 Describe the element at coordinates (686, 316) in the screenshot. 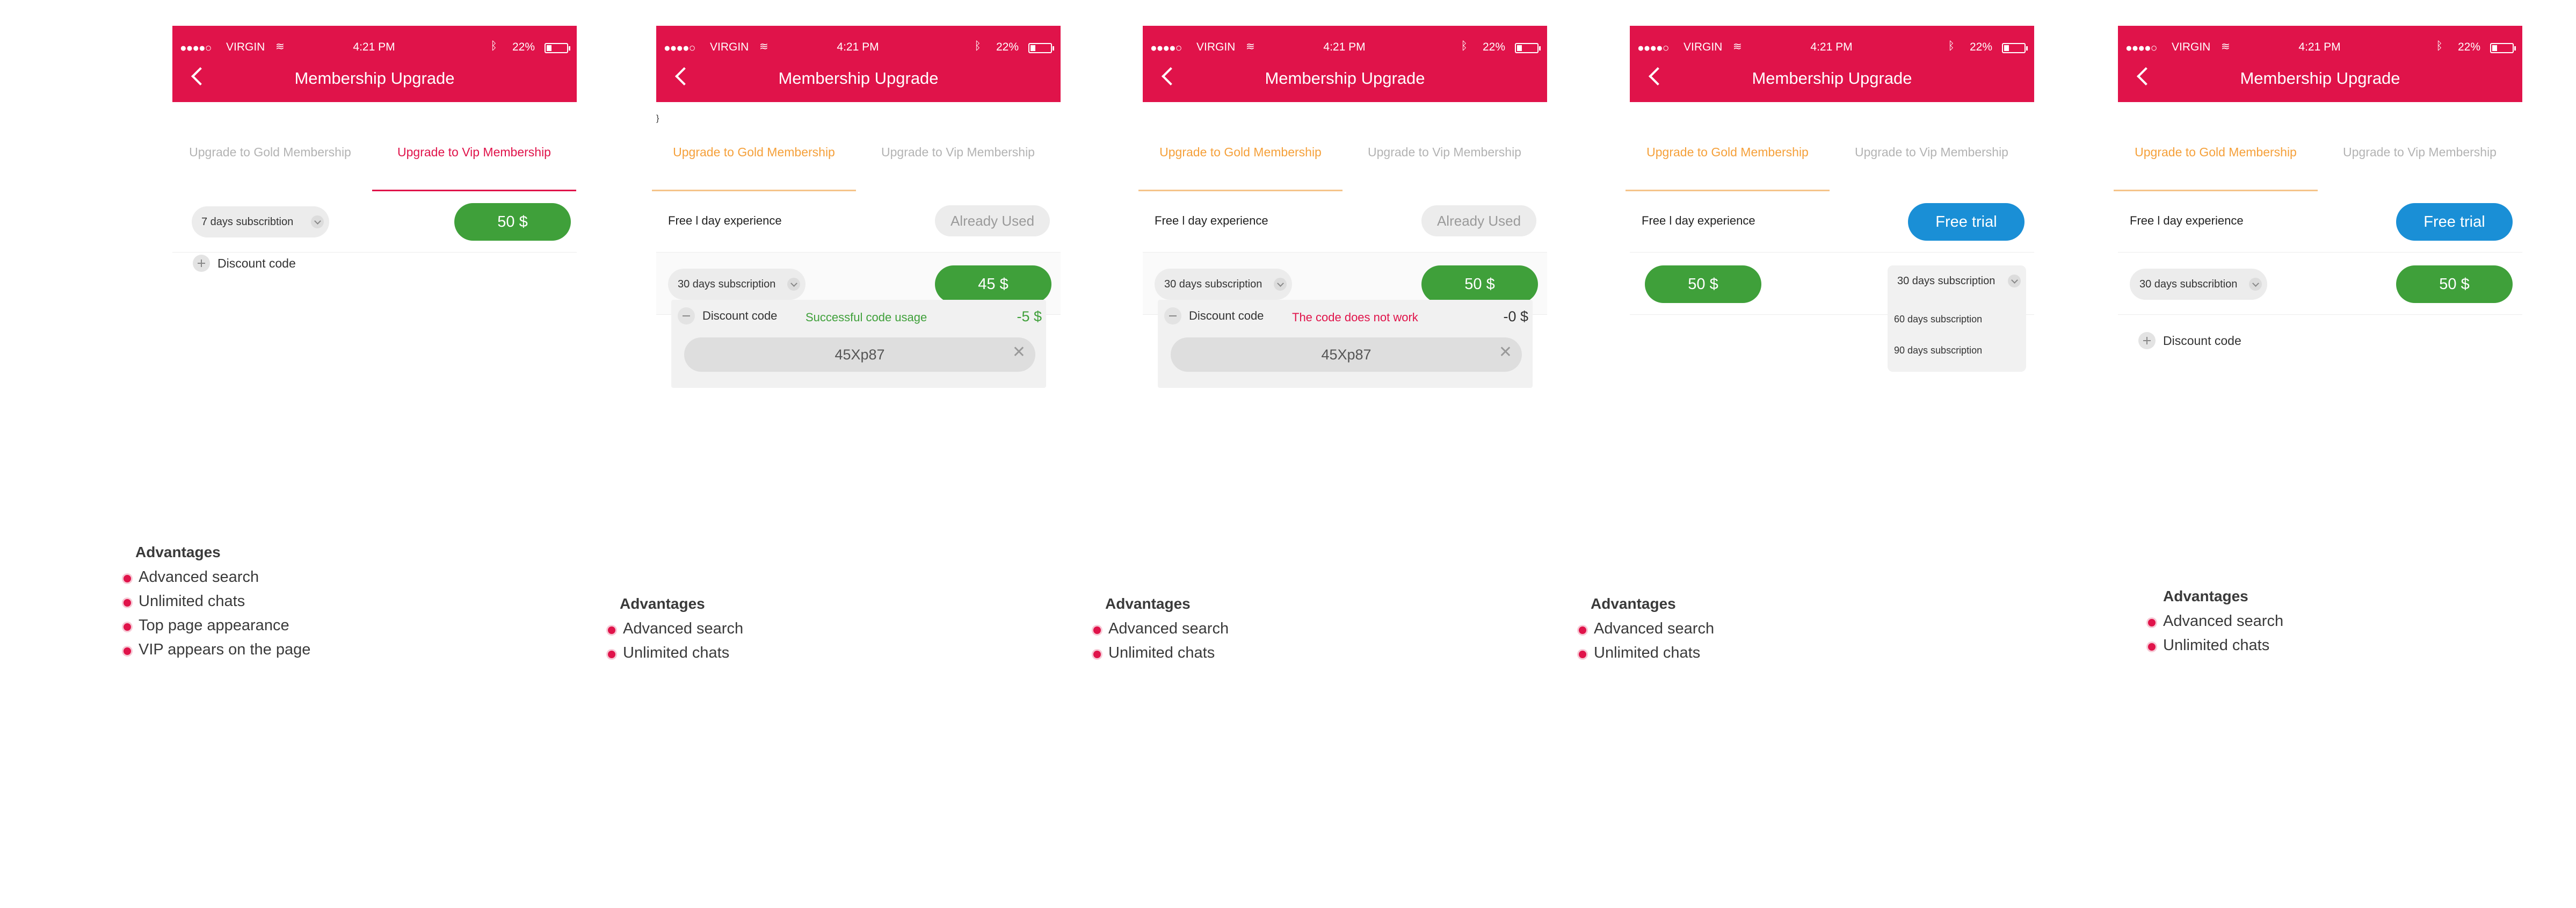

I see `minus-icon` at that location.